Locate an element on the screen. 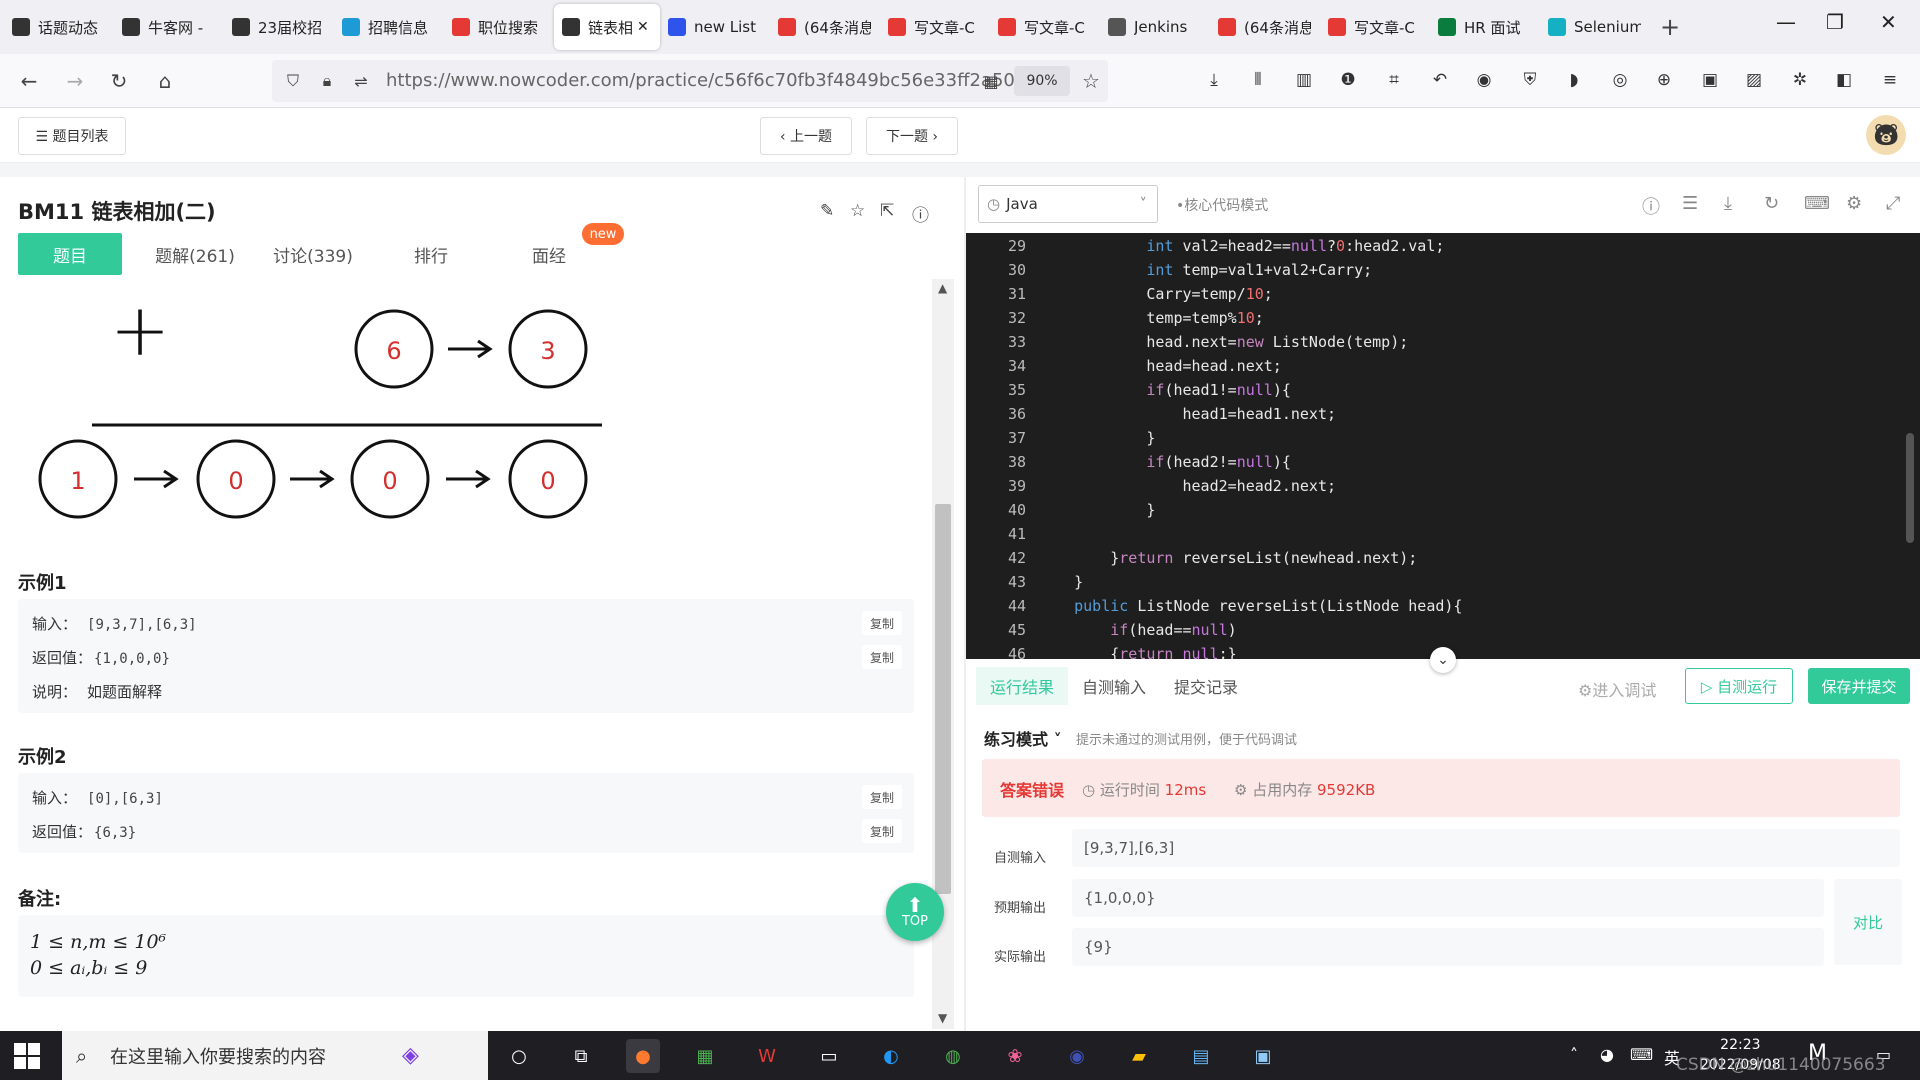  code-line: 33 head.next=new ListNode(temp); is located at coordinates (1436, 345).